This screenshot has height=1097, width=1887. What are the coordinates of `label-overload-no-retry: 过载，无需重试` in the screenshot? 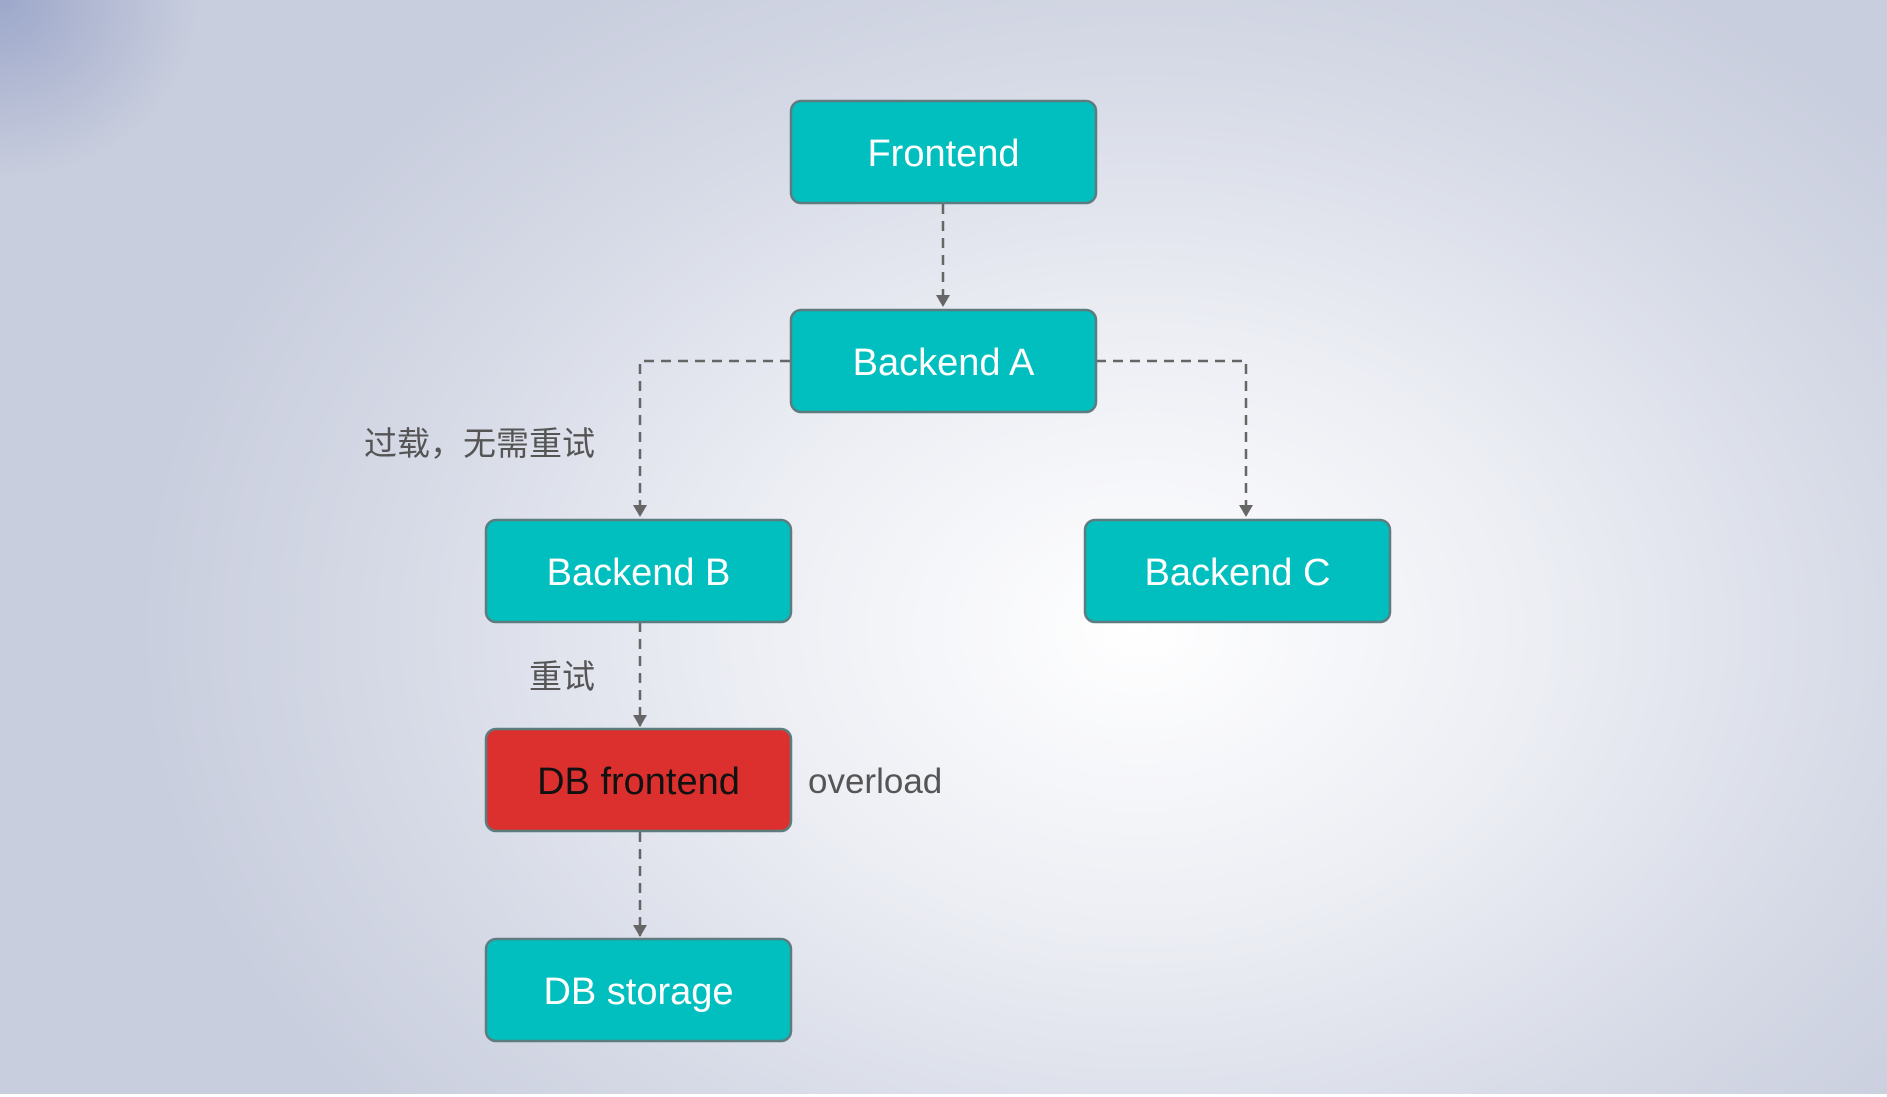 It's located at (479, 443).